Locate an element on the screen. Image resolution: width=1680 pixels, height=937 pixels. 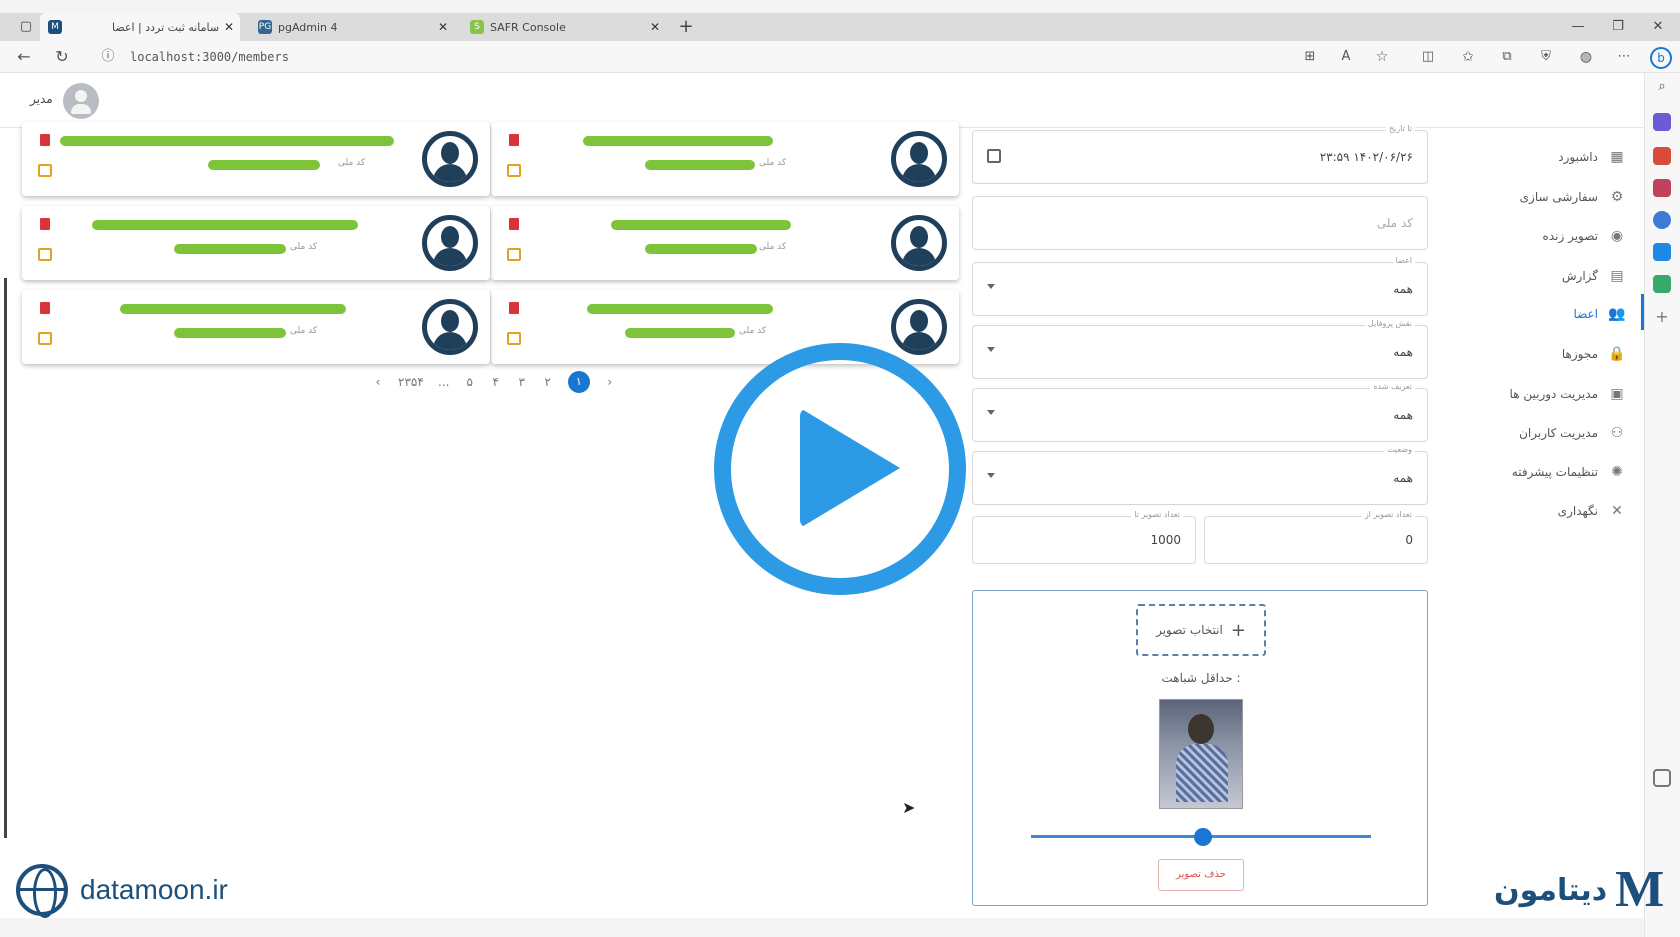
page-button: ۲ is located at coordinates (548, 382).